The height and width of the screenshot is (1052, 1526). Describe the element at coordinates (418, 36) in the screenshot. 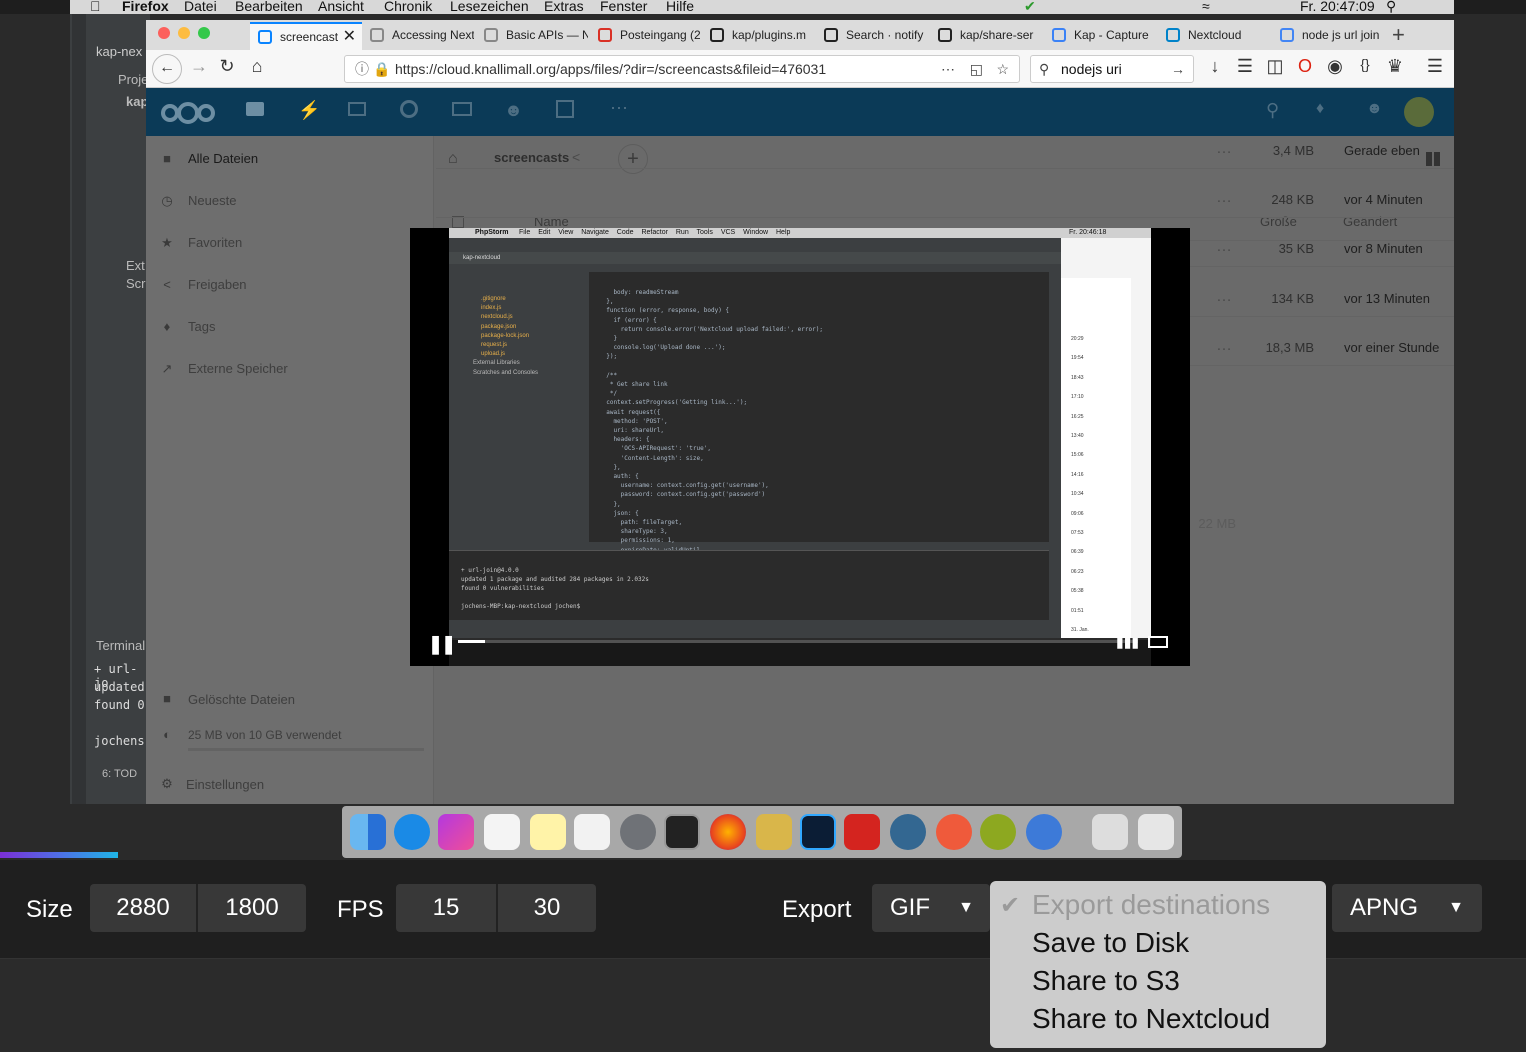

I see `tab-1: Accessing Nextclo` at that location.